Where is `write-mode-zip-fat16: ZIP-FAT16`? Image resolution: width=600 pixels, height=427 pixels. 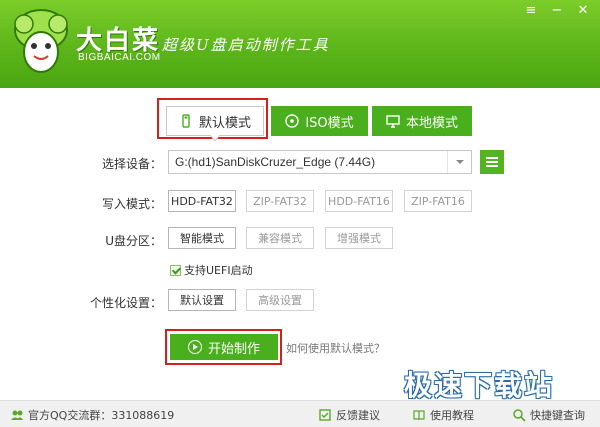
write-mode-zip-fat16: ZIP-FAT16 is located at coordinates (438, 201).